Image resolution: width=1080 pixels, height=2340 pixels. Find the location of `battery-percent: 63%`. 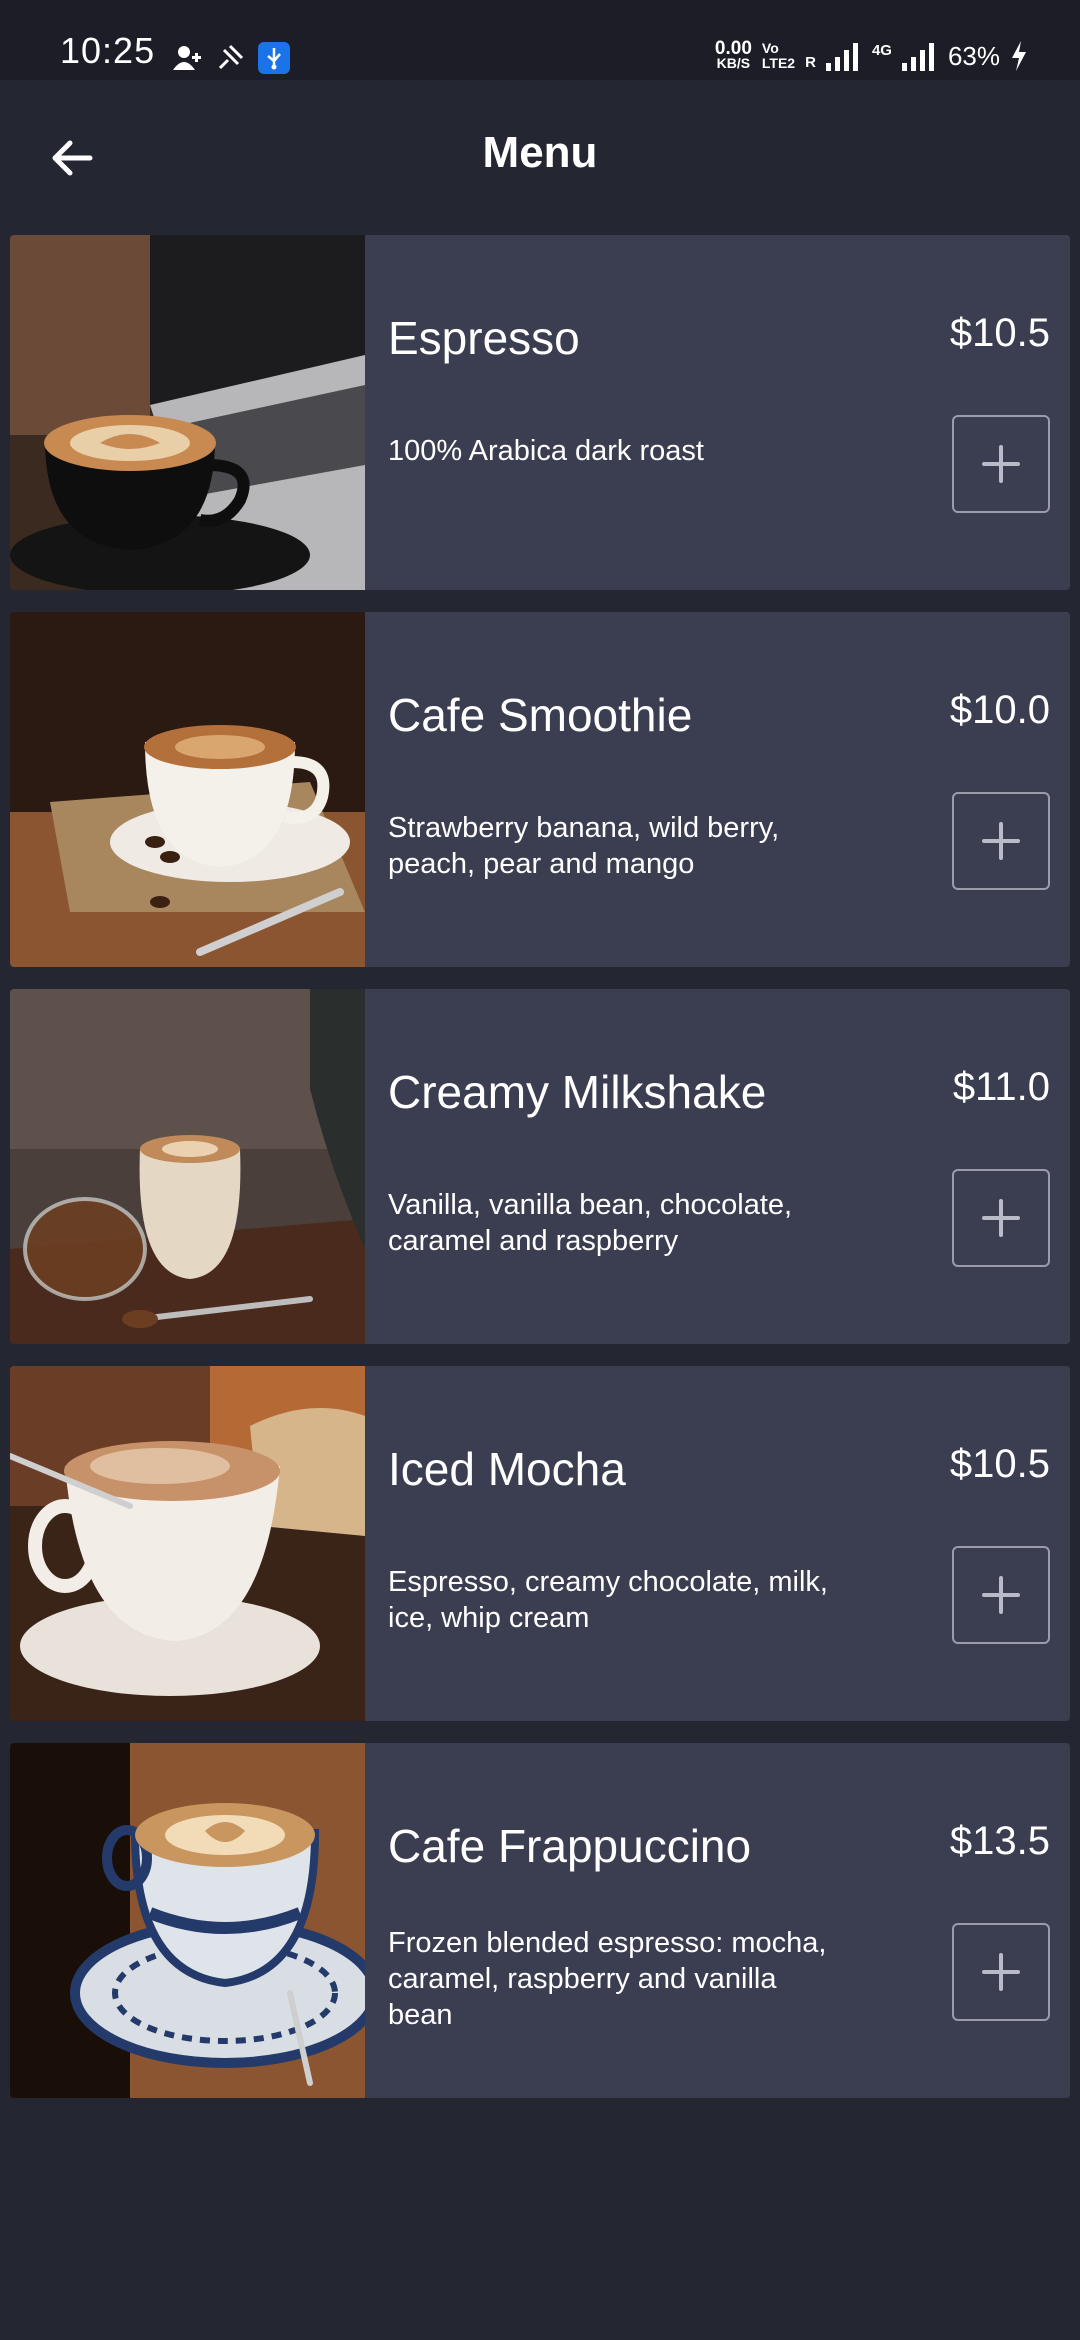

battery-percent: 63% is located at coordinates (973, 55).